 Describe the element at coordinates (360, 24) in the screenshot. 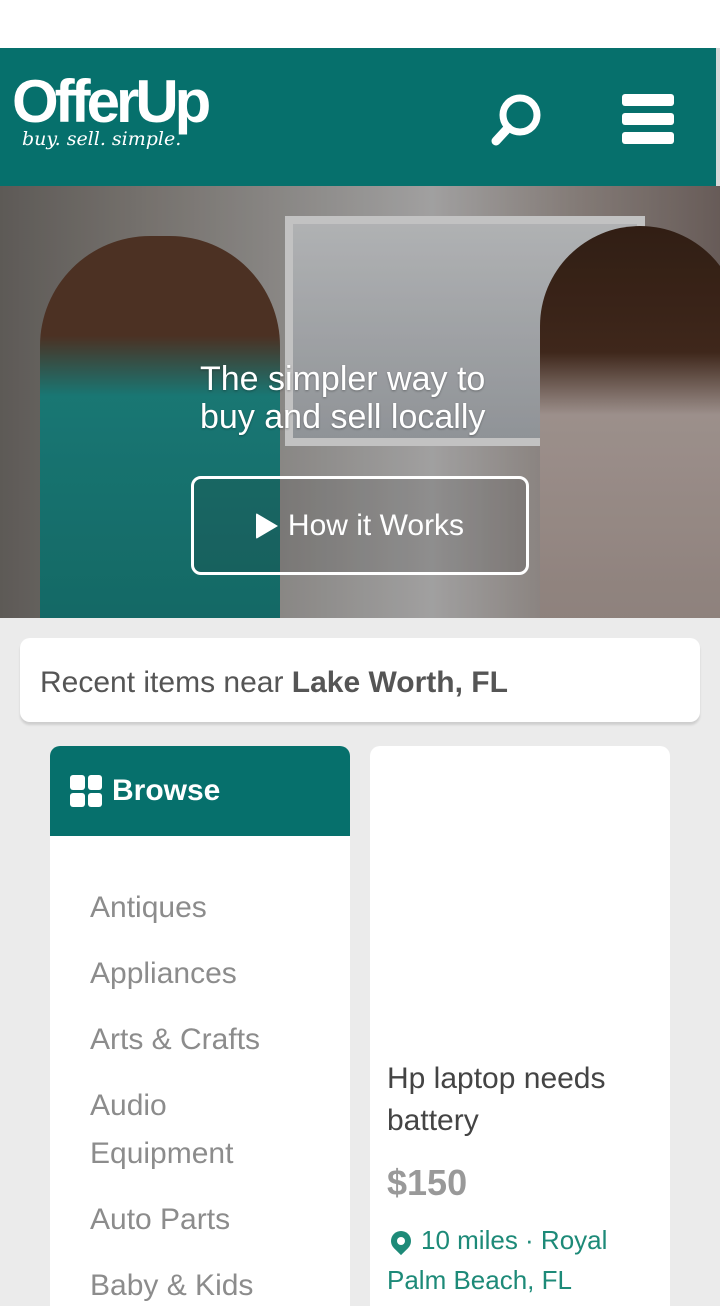

I see `status-area` at that location.